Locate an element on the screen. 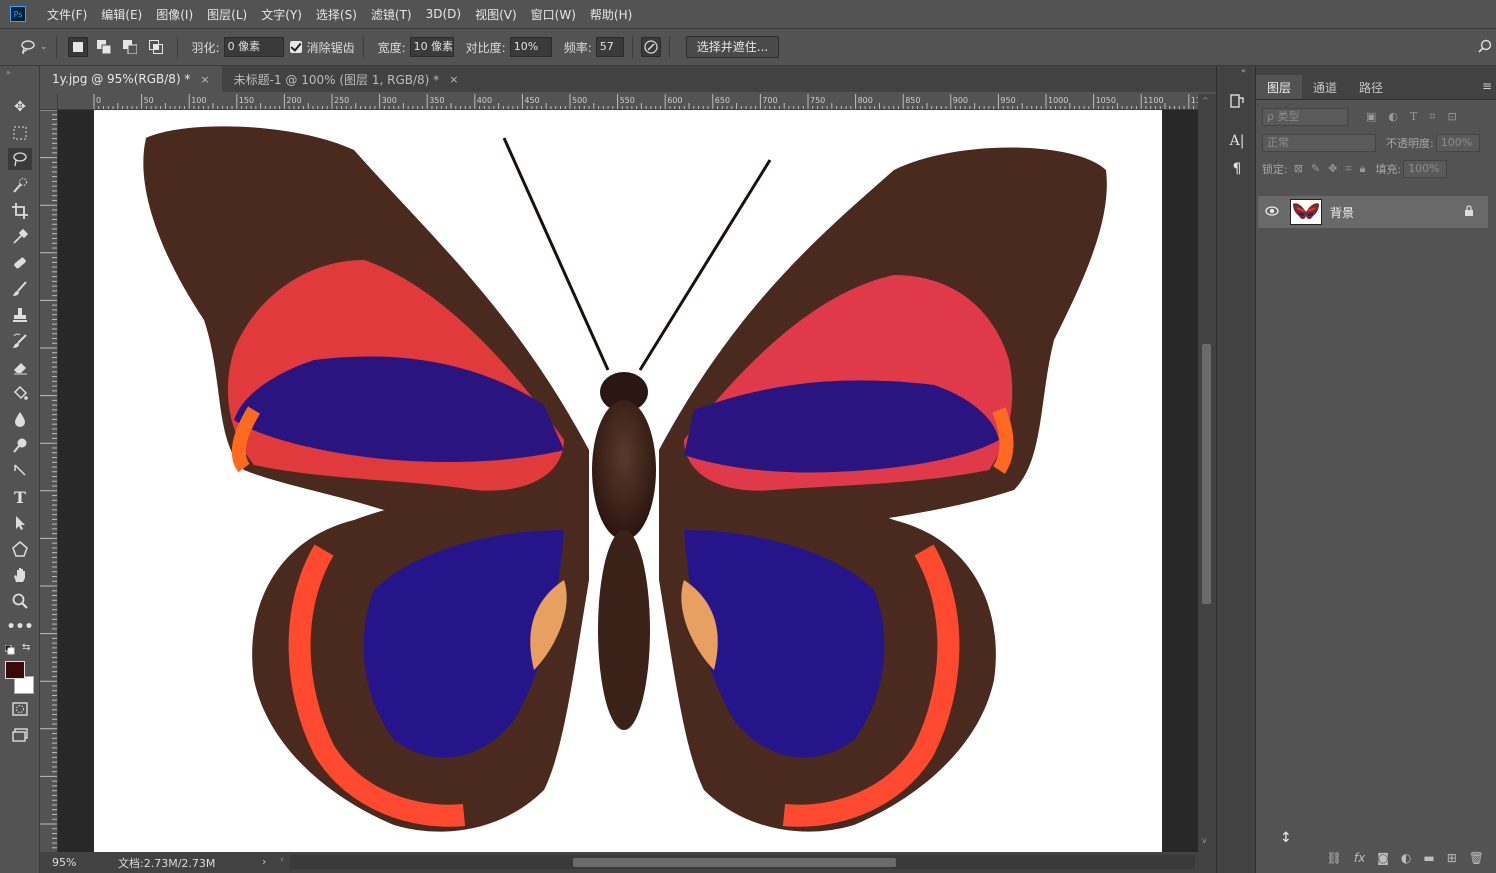  lock-position-icon: ✥ is located at coordinates (1332, 169).